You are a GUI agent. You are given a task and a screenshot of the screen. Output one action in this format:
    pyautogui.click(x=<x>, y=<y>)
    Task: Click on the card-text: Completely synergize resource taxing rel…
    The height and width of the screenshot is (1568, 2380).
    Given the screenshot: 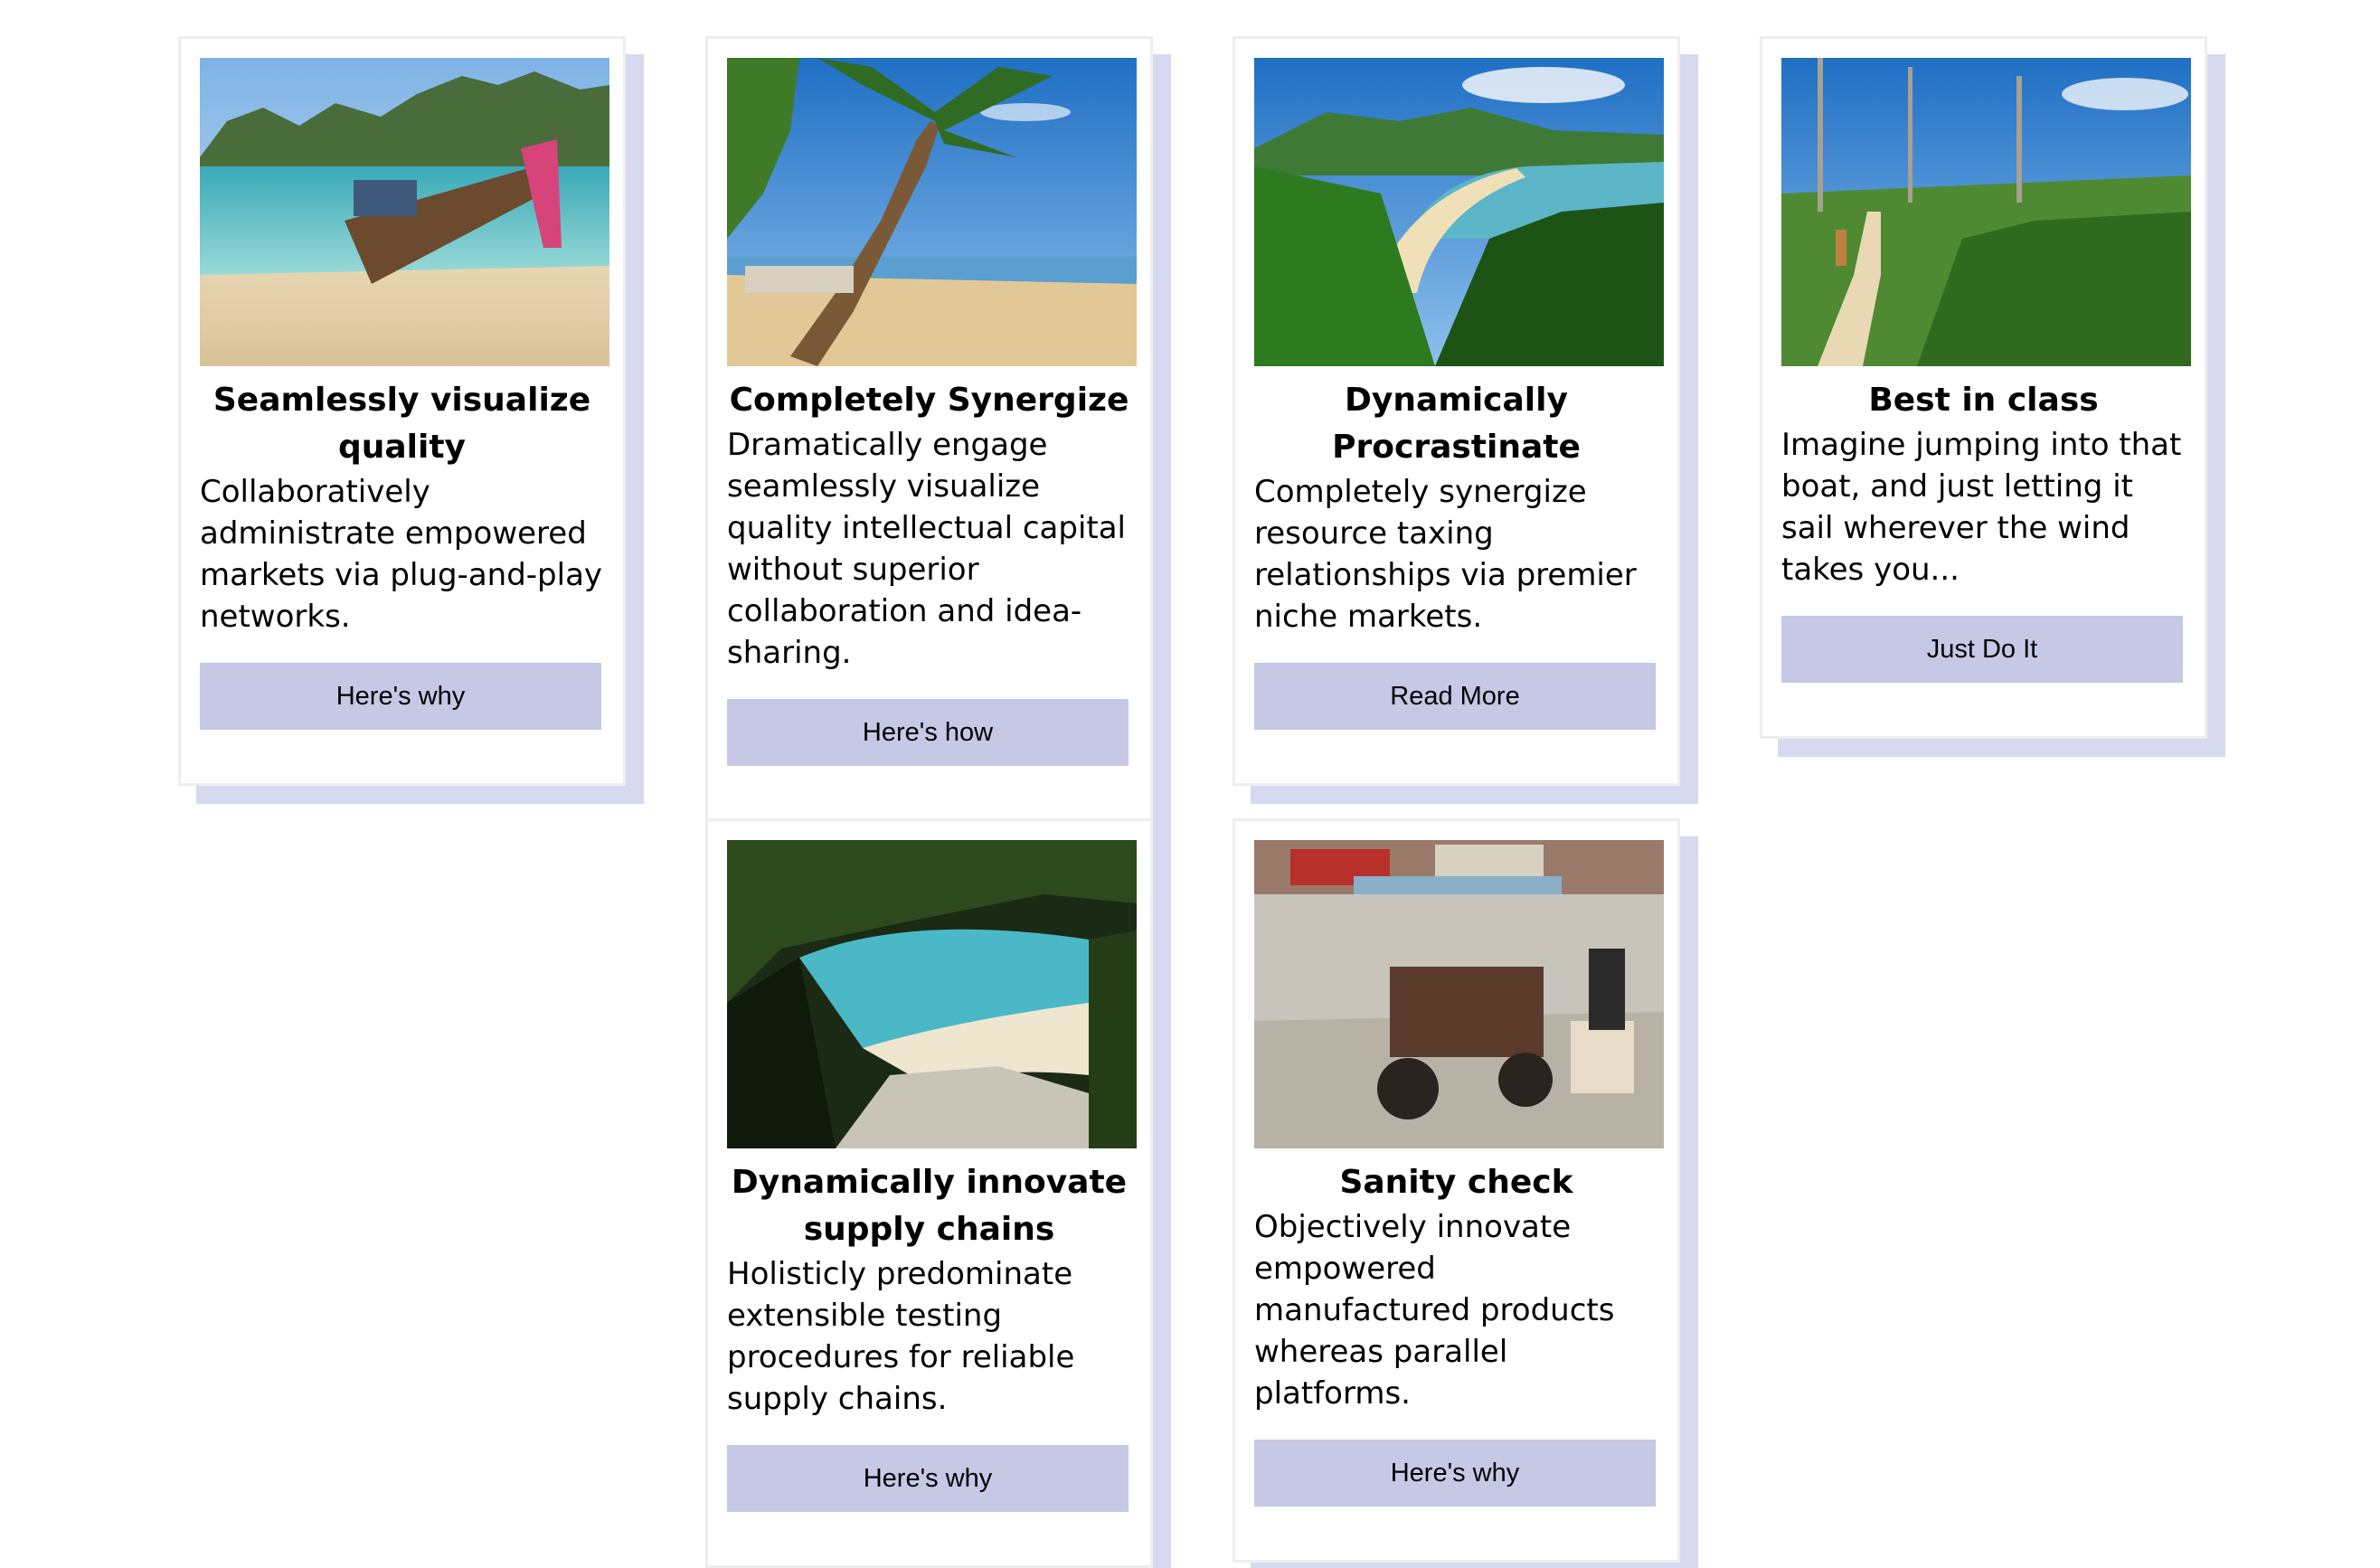 What is the action you would take?
    pyautogui.click(x=1446, y=554)
    